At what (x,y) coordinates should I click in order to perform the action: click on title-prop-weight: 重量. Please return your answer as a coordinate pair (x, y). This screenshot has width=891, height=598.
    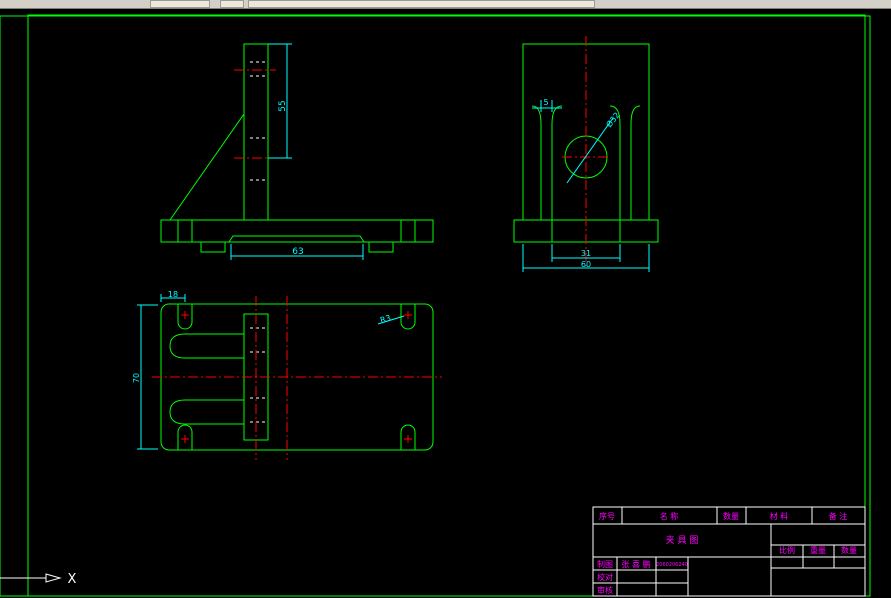
    Looking at the image, I should click on (818, 550).